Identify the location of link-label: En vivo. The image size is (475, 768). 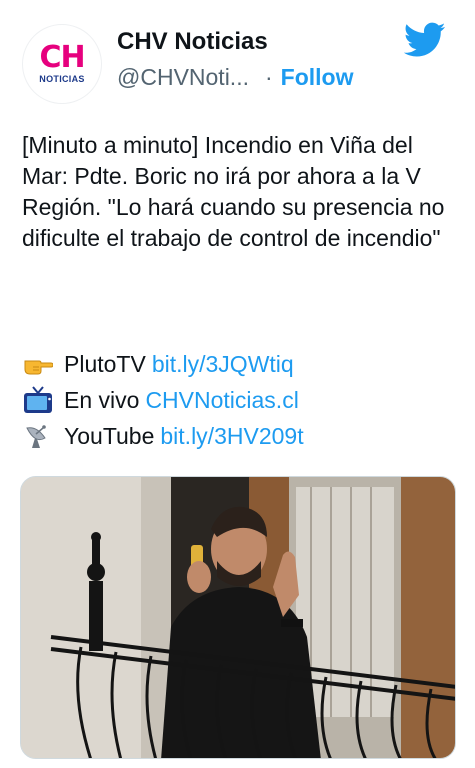
(102, 400).